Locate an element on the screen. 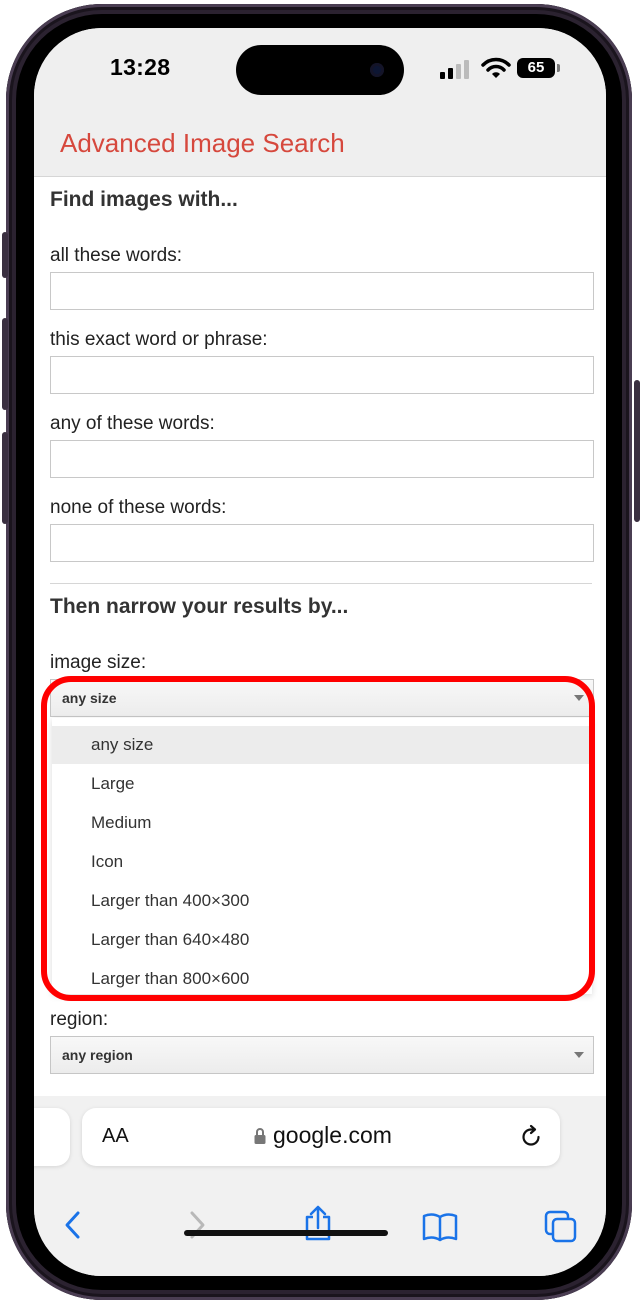 The image size is (642, 1305). any-words-label: any of these words: is located at coordinates (132, 423).